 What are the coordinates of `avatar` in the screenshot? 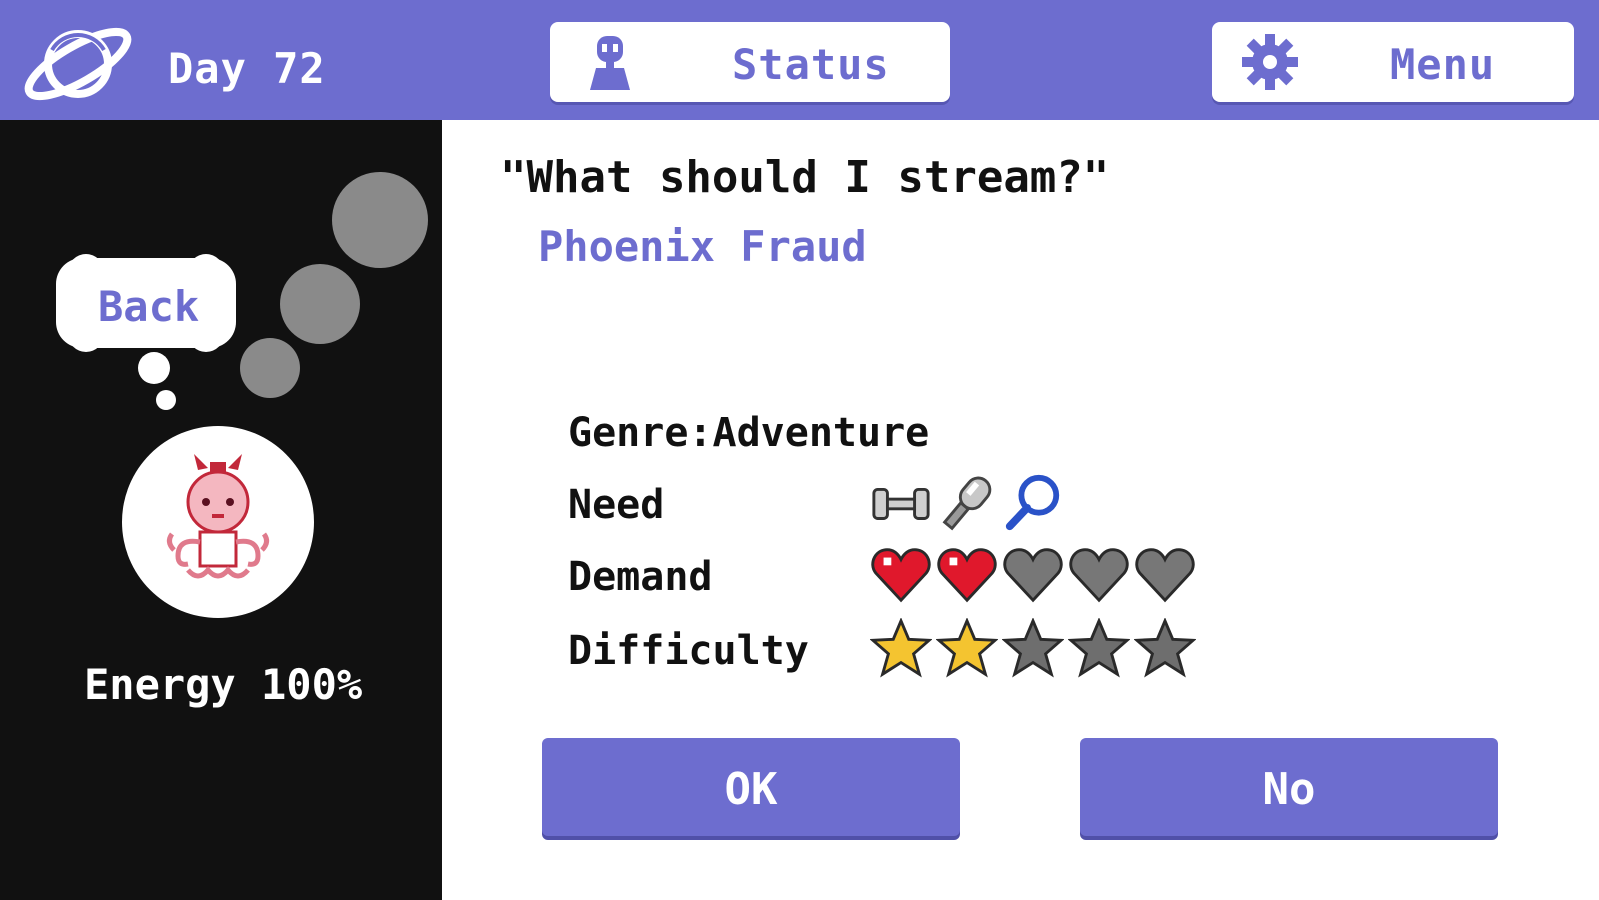 It's located at (218, 522).